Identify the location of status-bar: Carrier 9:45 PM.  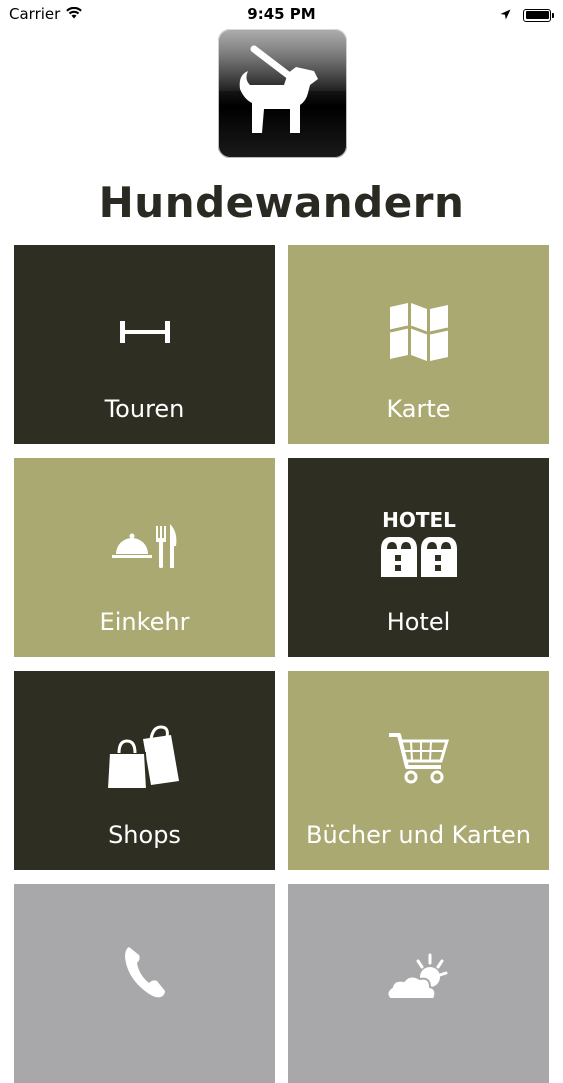
(281, 15).